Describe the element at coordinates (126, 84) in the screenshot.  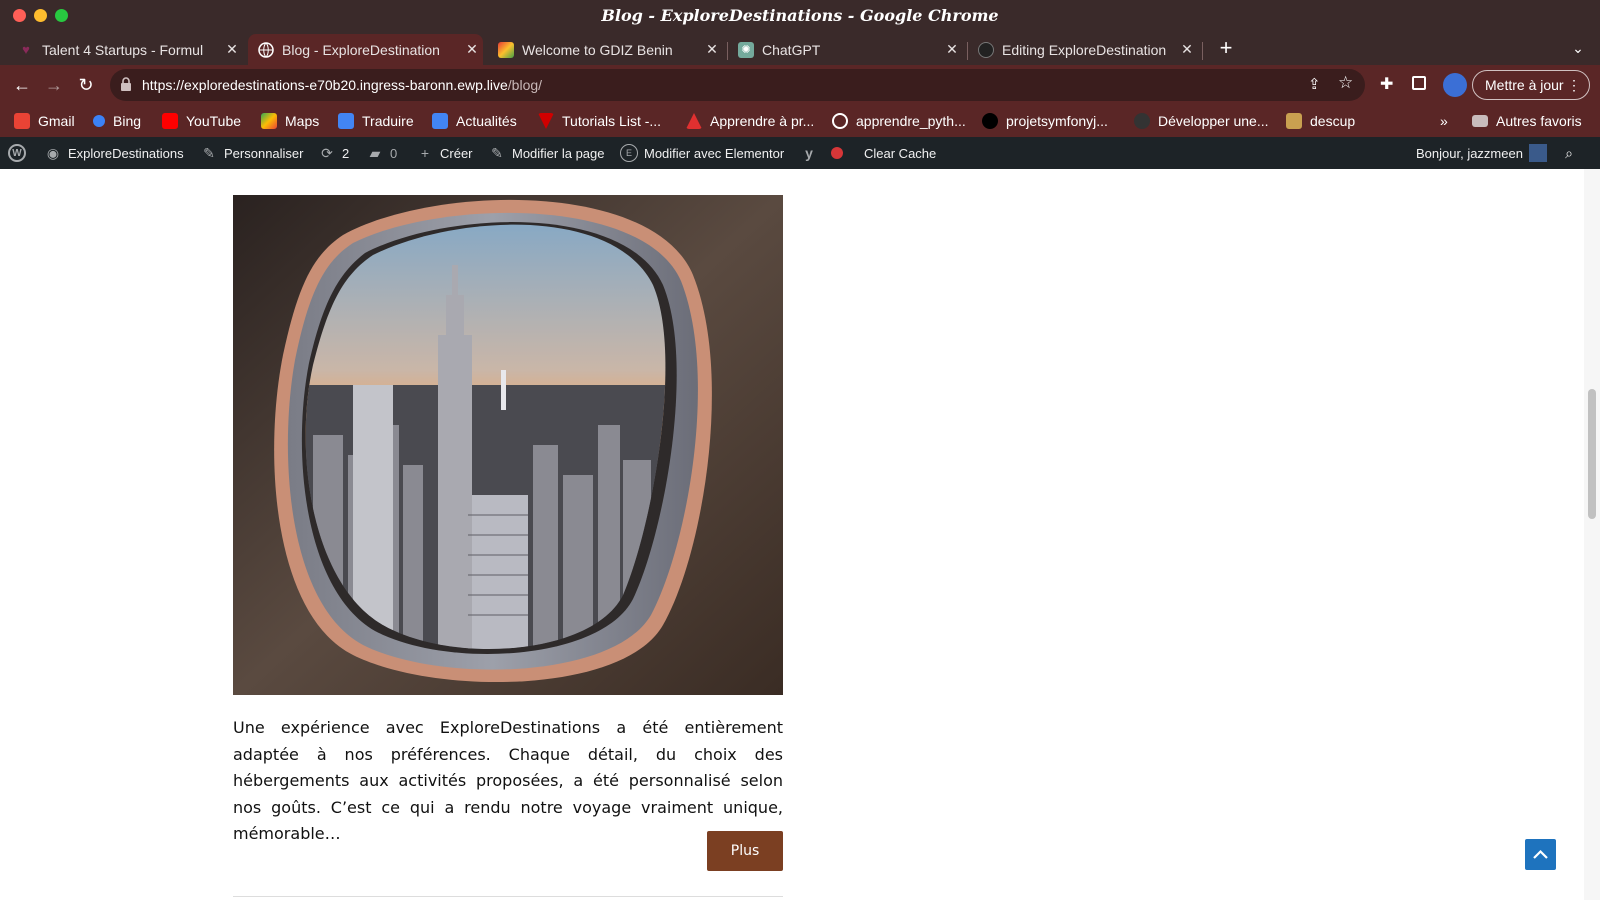
I see `lock-icon` at that location.